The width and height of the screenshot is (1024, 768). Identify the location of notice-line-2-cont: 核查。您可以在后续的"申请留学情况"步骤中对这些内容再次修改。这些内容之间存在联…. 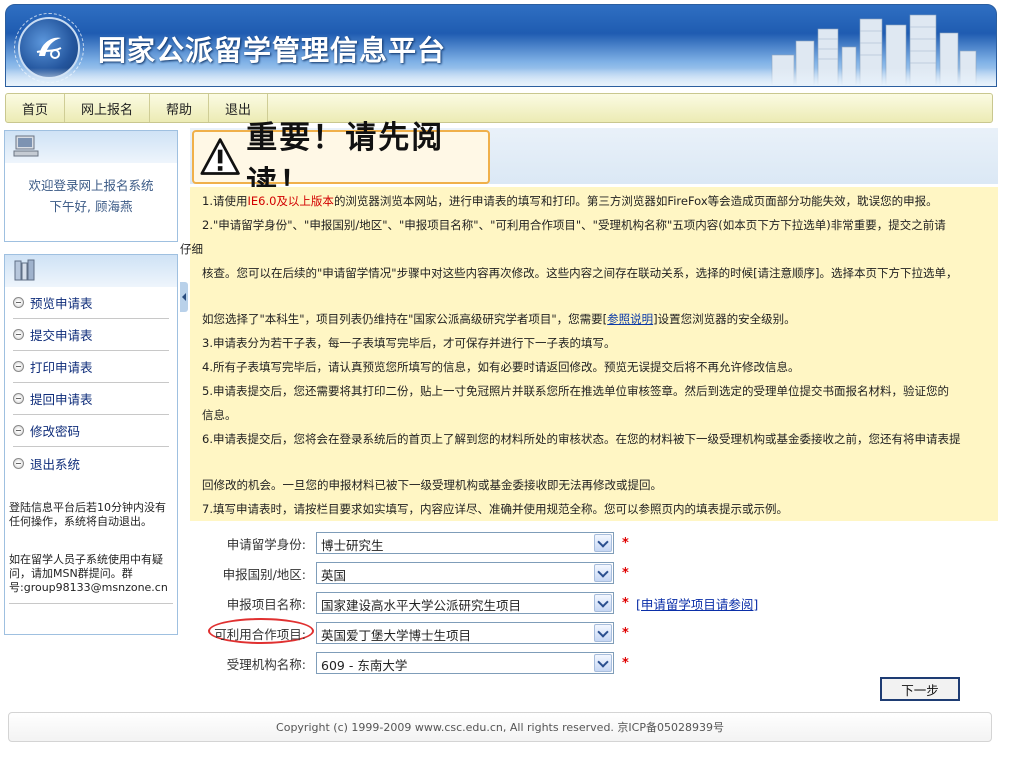
(580, 273).